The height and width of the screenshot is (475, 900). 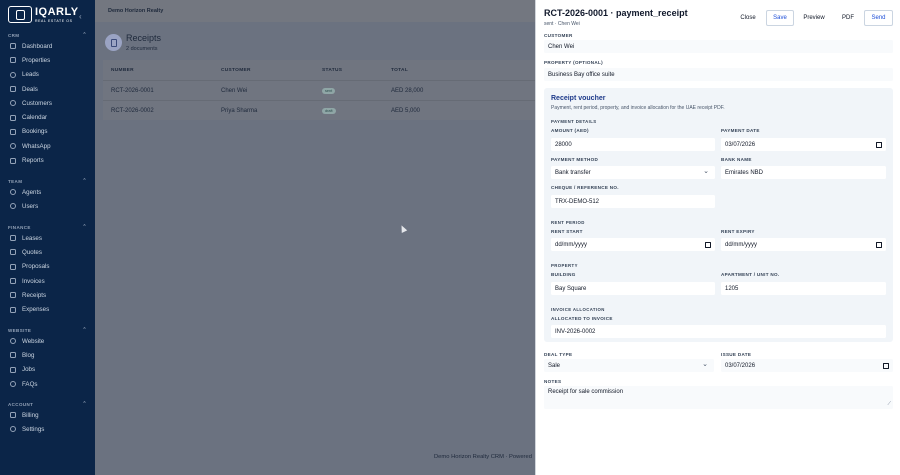 I want to click on chat-icon, so click(x=13, y=146).